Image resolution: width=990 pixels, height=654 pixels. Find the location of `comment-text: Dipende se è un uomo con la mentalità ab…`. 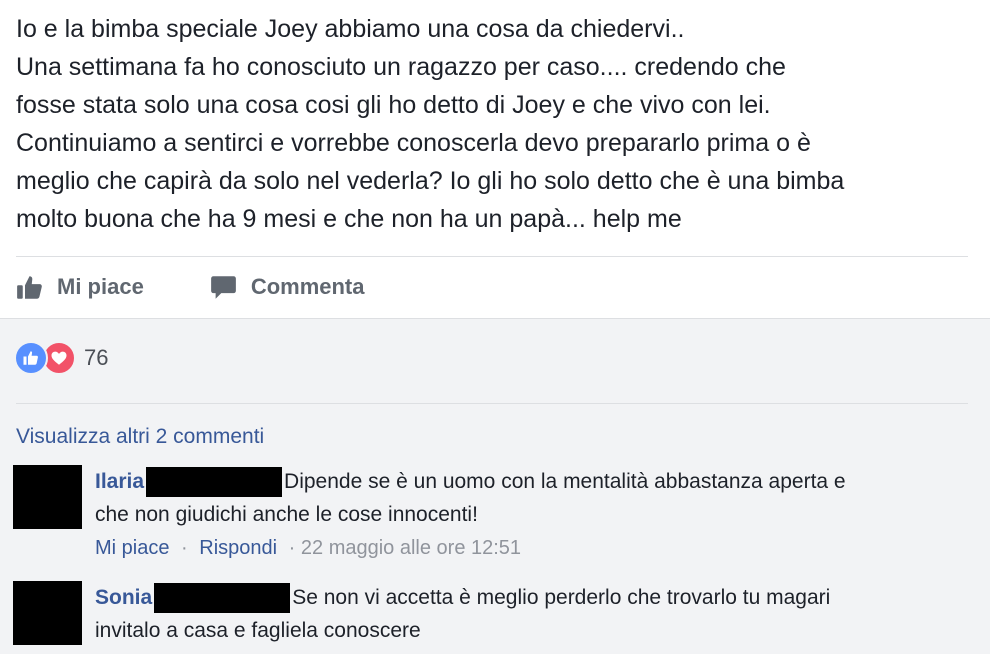

comment-text: Dipende se è un uomo con la mentalità ab… is located at coordinates (565, 481).